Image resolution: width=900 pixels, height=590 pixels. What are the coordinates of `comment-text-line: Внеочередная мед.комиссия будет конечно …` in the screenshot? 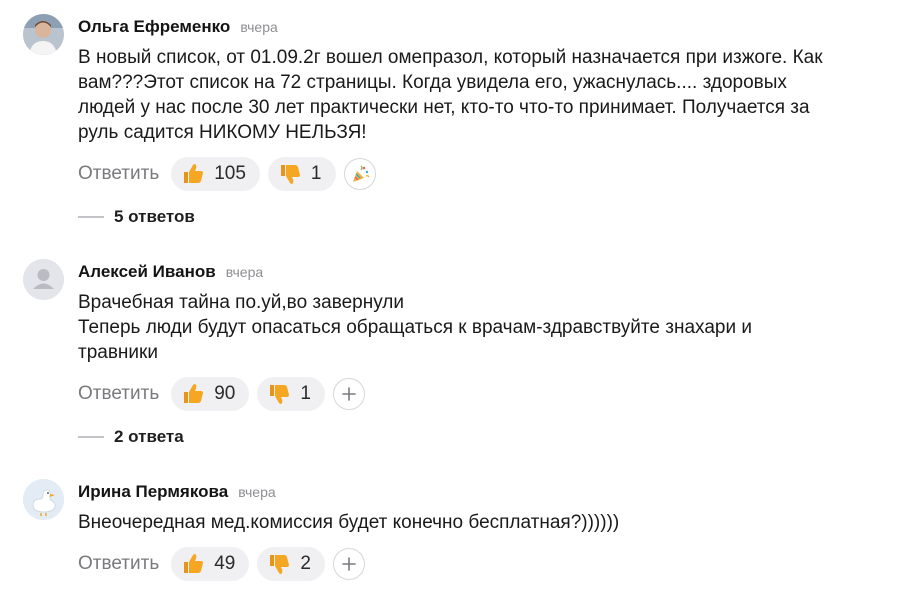 It's located at (349, 522).